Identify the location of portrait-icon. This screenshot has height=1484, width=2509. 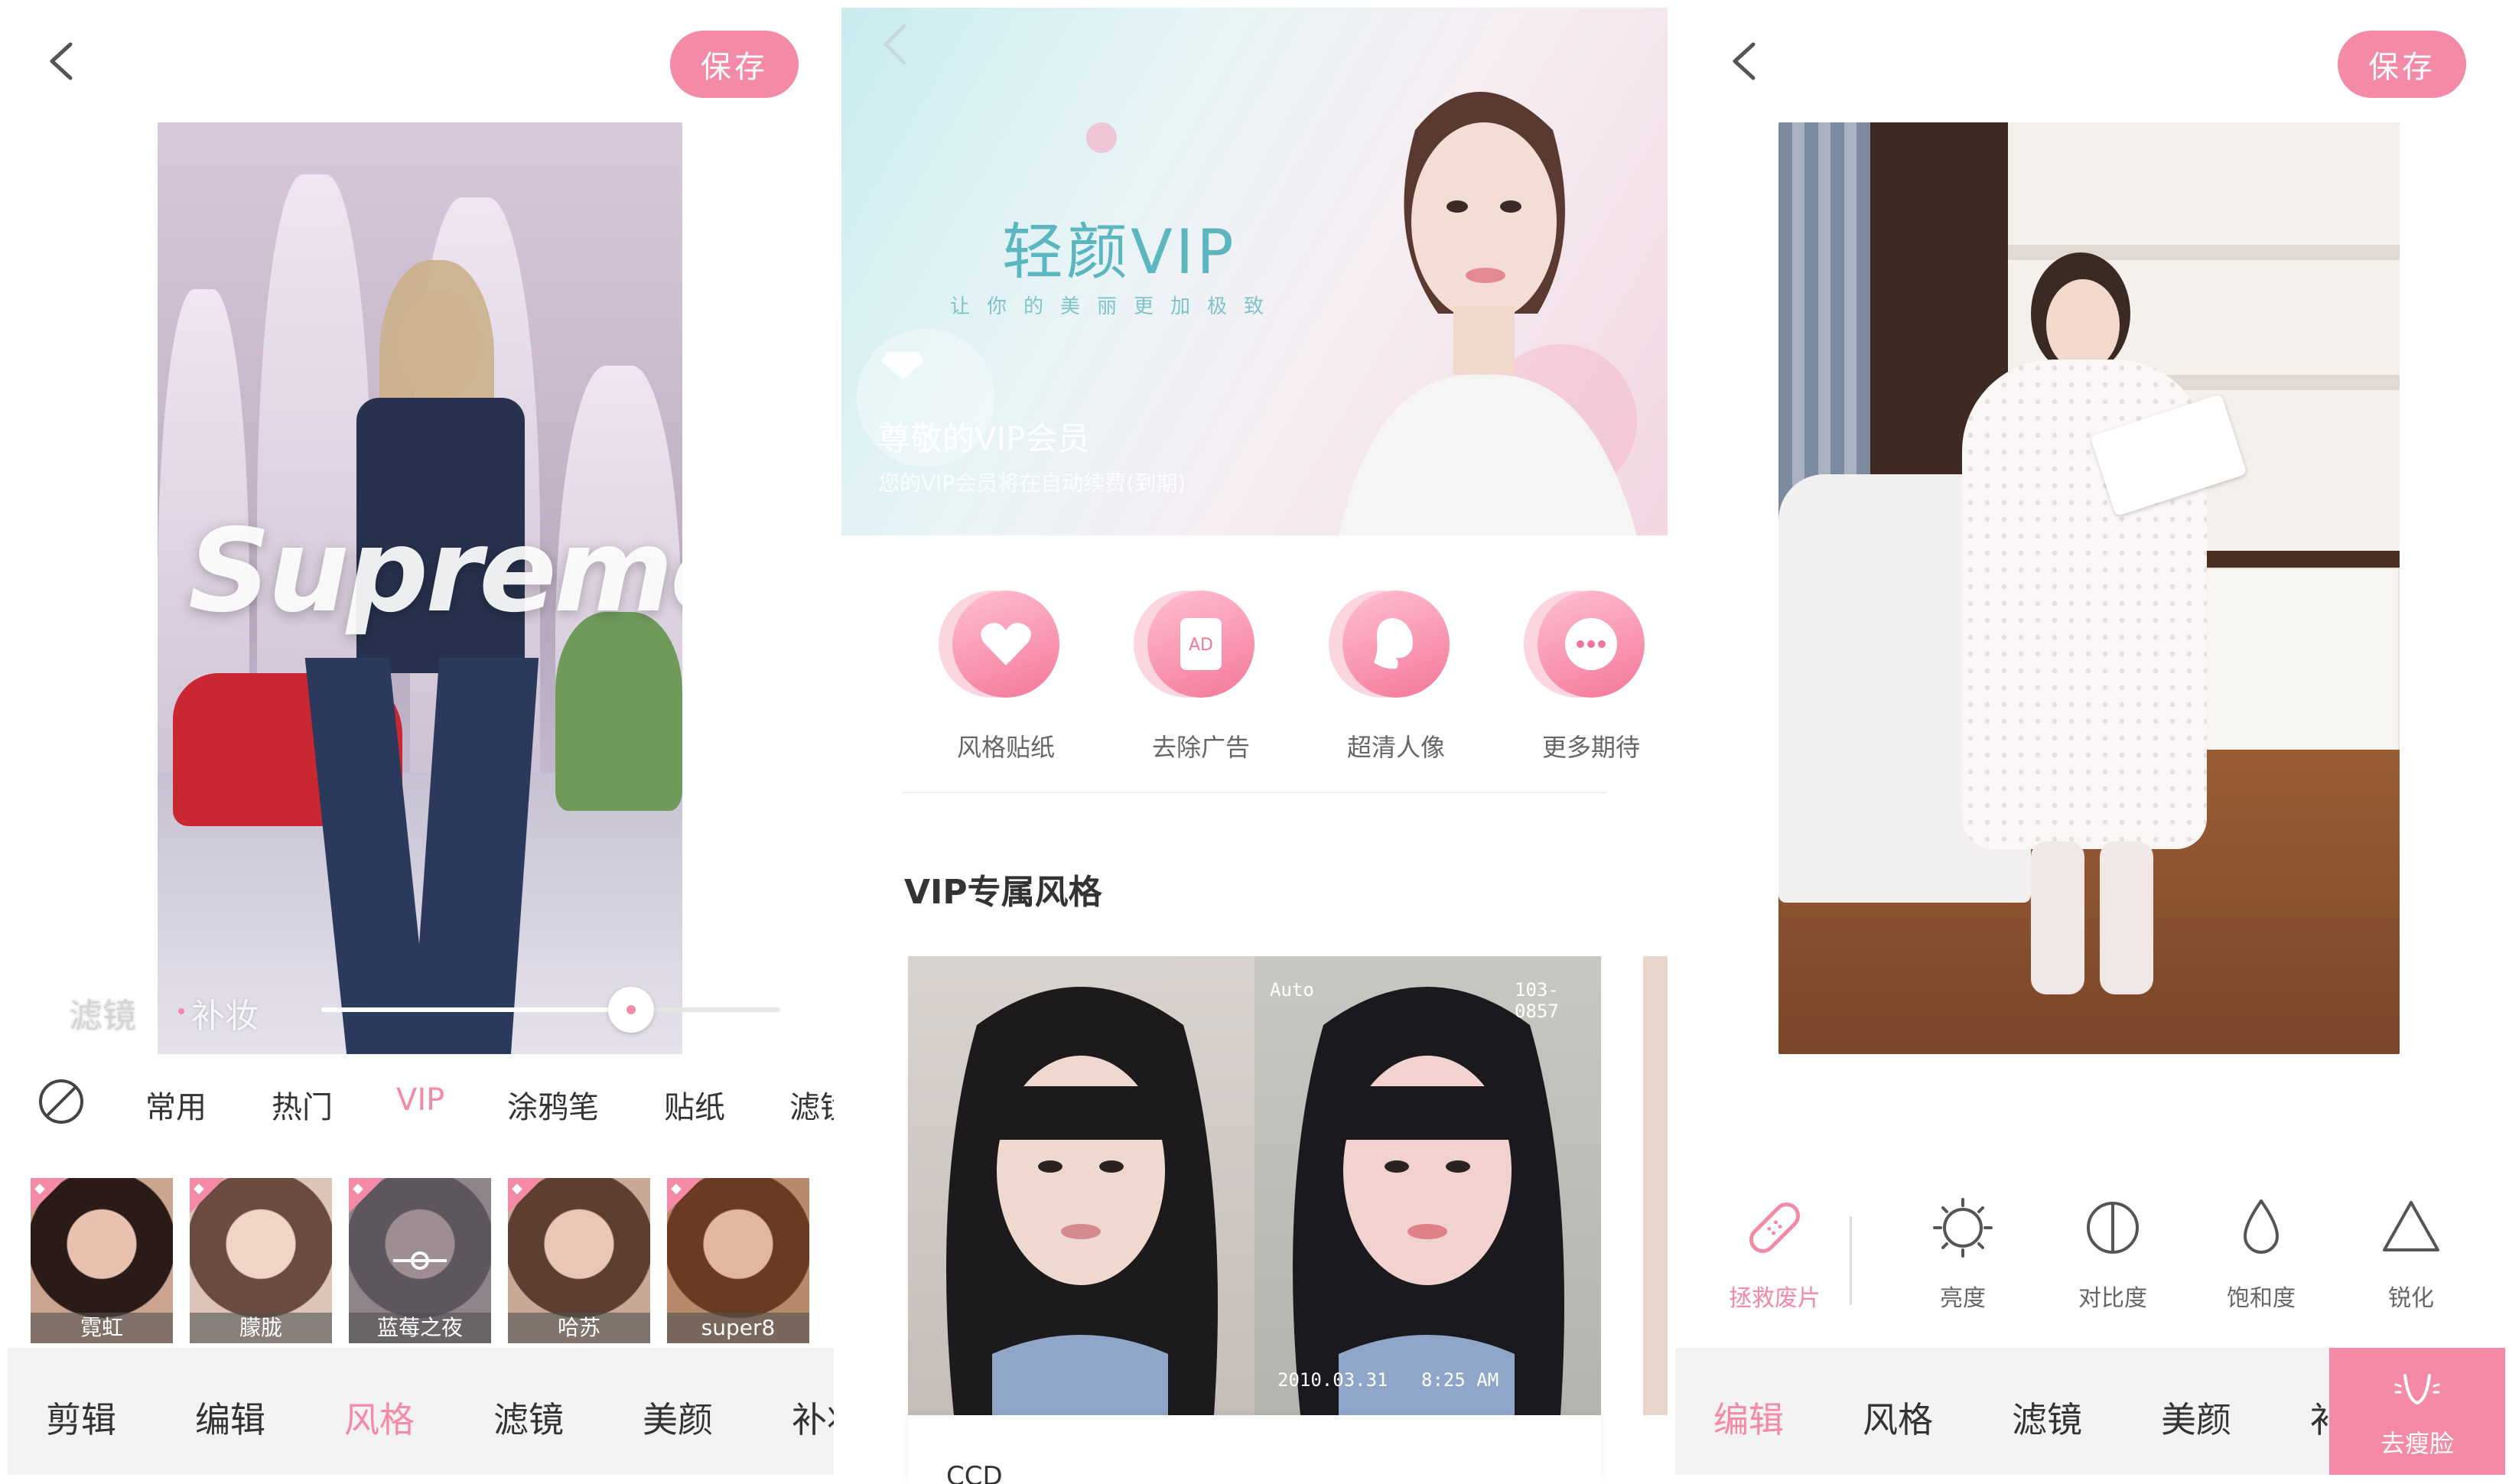
(1393, 643).